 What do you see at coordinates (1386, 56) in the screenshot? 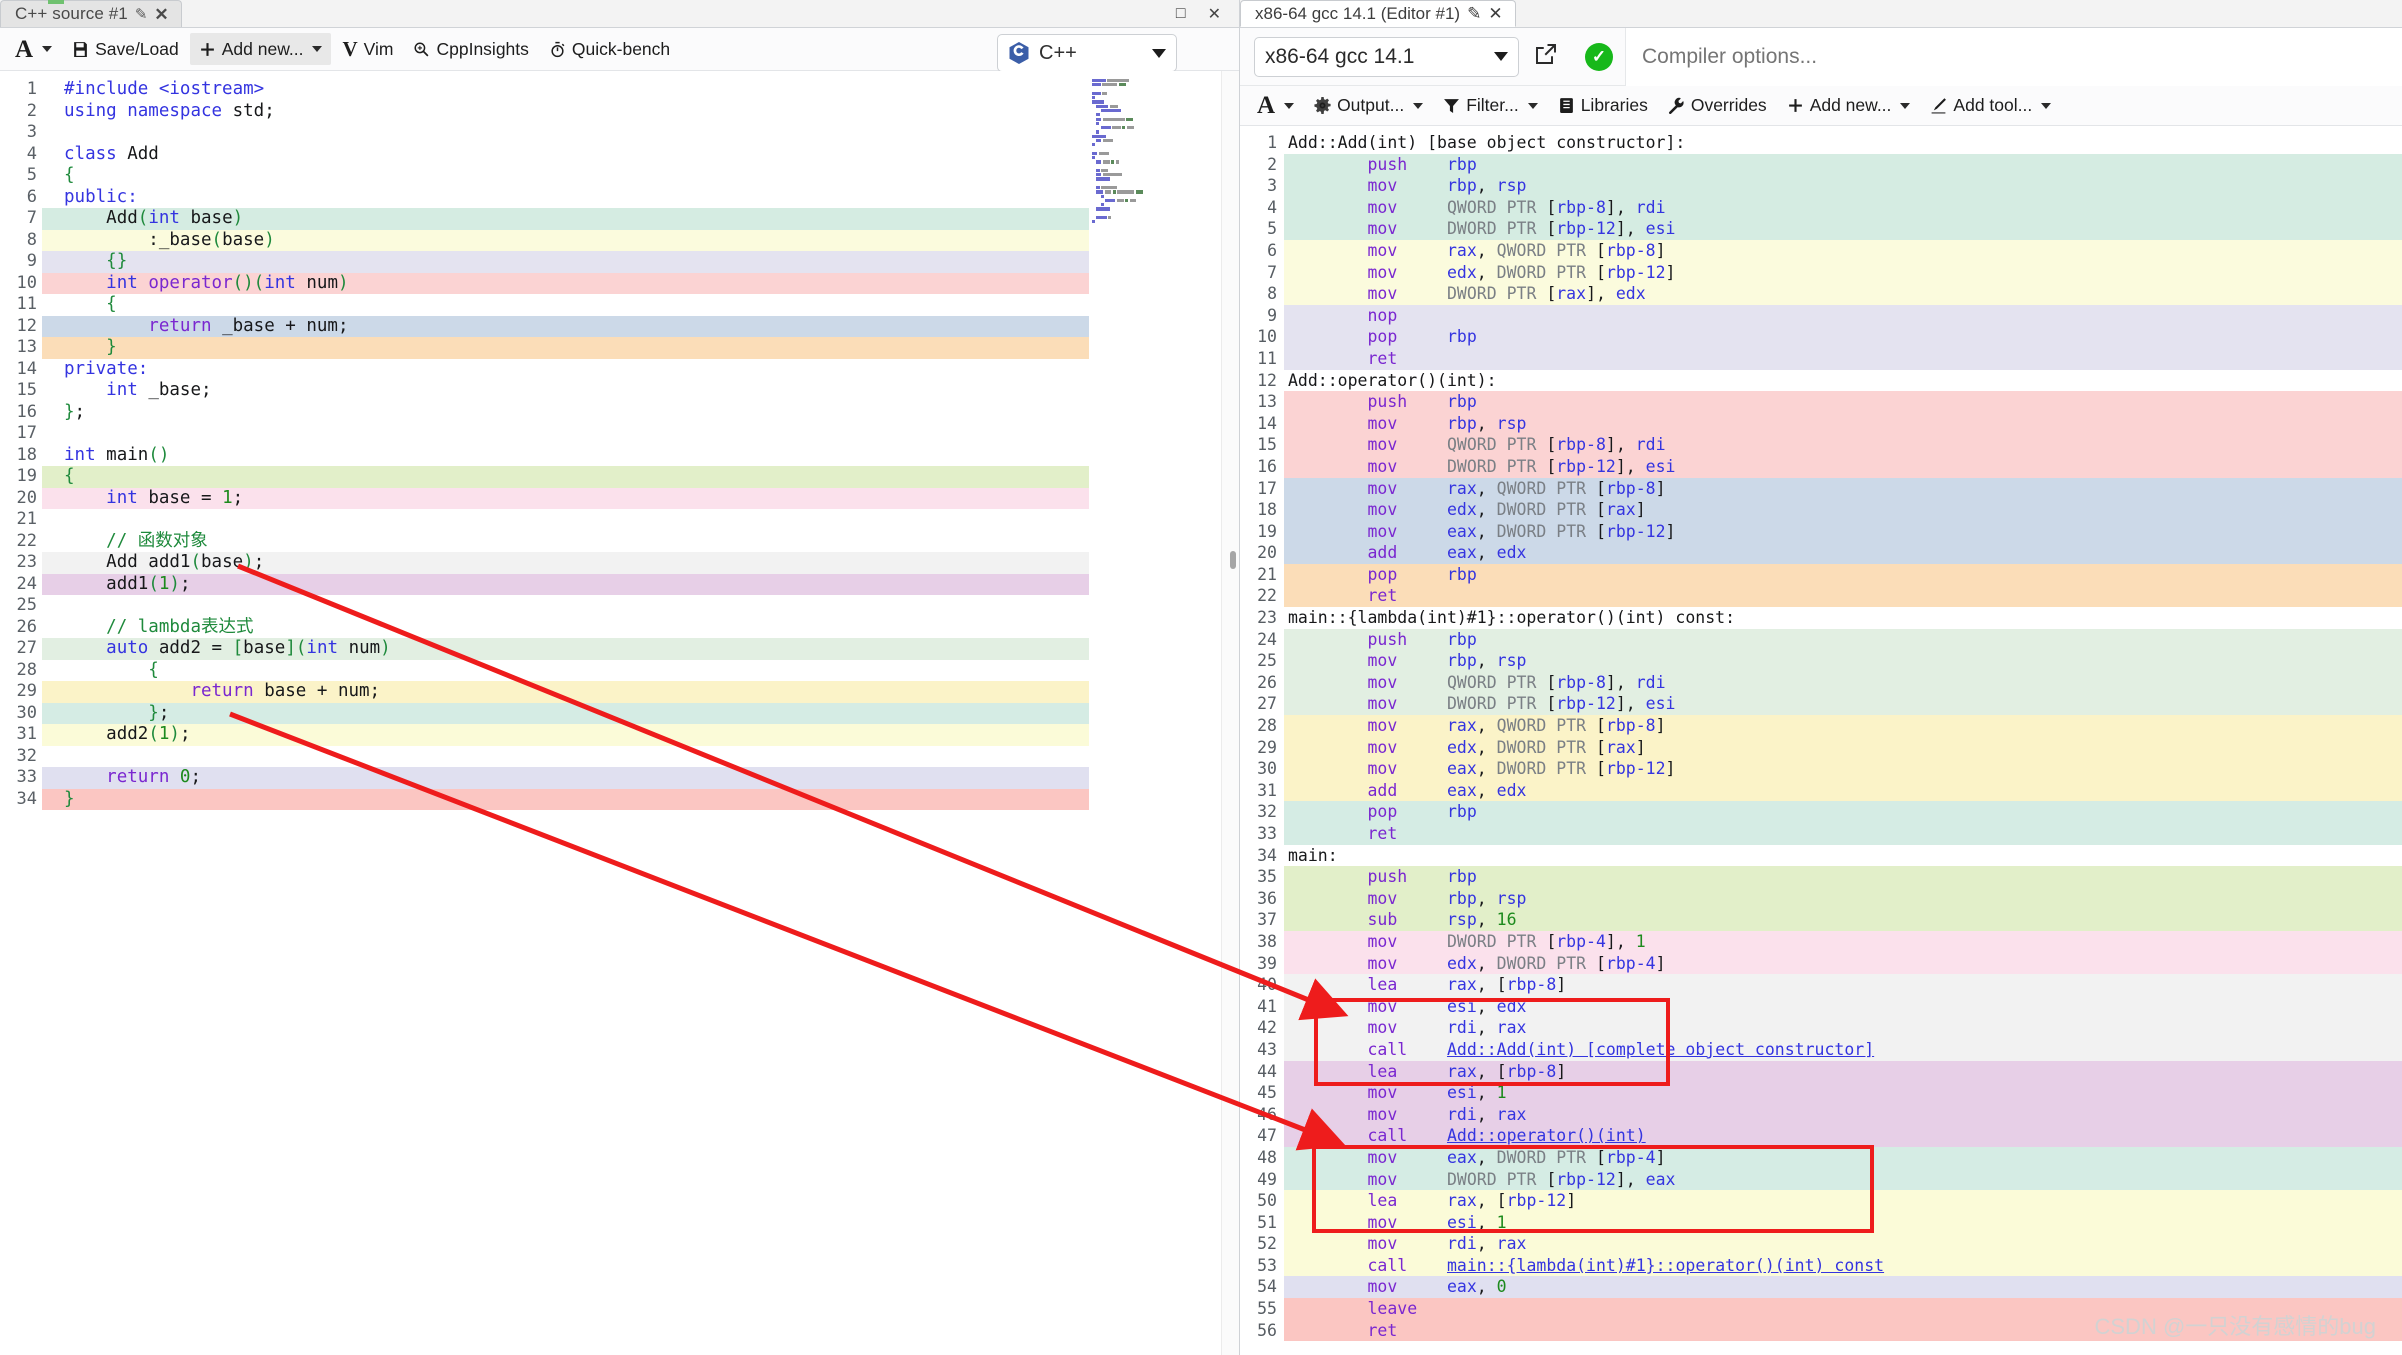
I see `compiler-selector: x86-64 gcc 14.1` at bounding box center [1386, 56].